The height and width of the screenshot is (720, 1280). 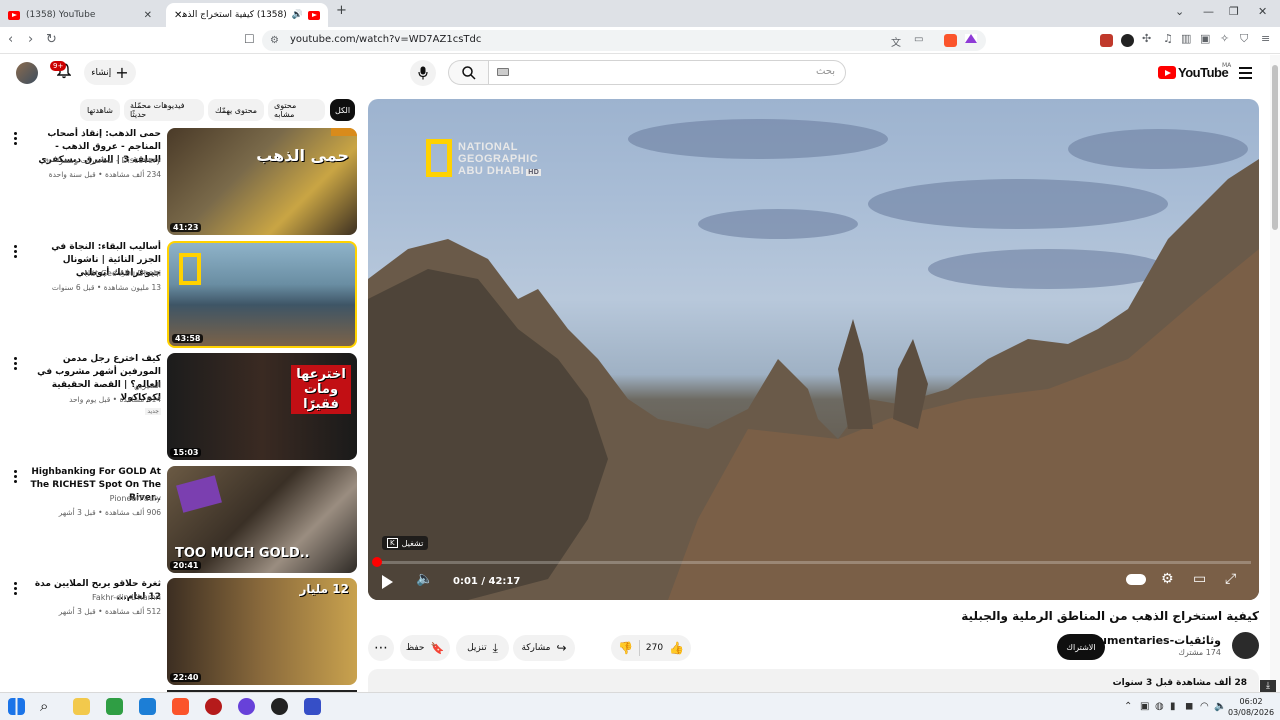 What do you see at coordinates (48, 706) in the screenshot?
I see `search-icon: ⌕` at bounding box center [48, 706].